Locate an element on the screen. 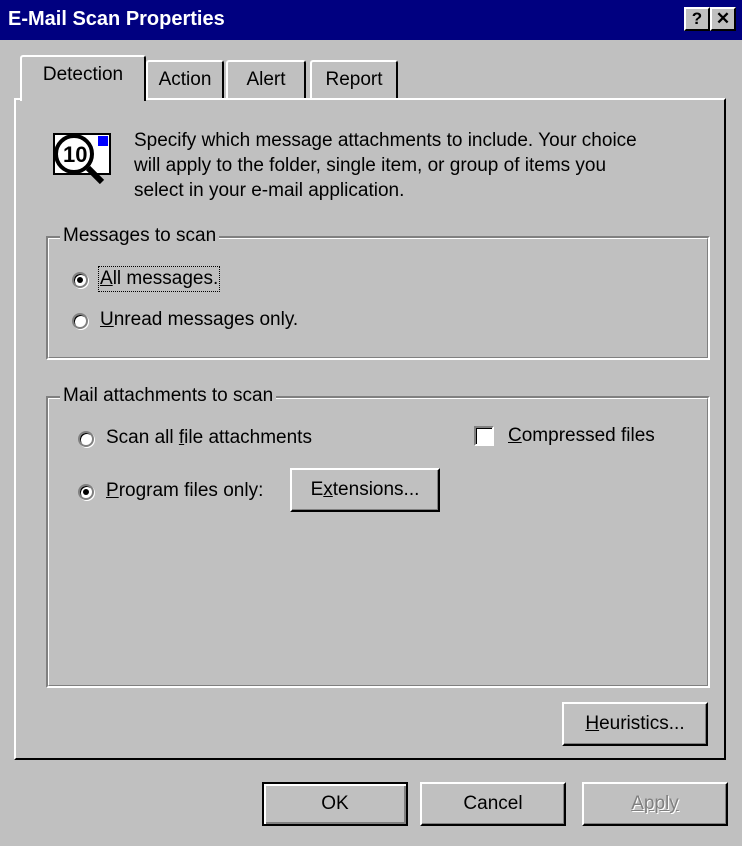  ok-label: OK is located at coordinates (335, 803).